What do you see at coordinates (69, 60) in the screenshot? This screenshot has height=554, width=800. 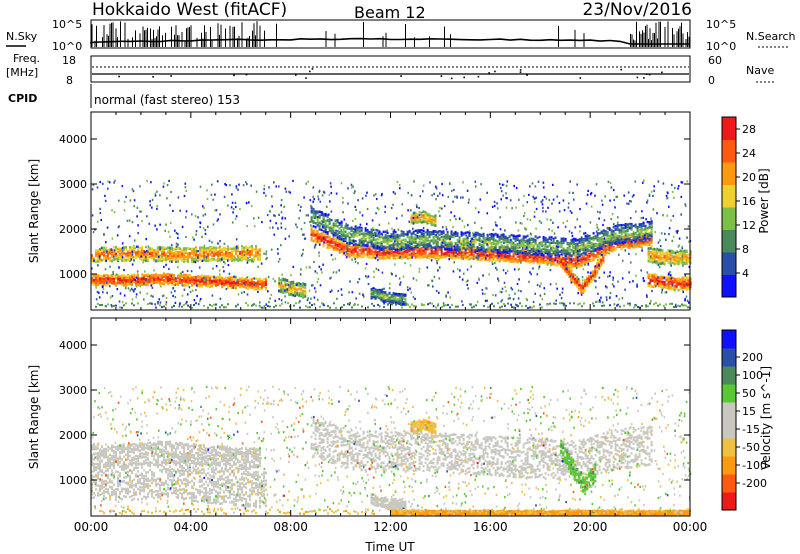 I see `freq-top-tick: 18` at bounding box center [69, 60].